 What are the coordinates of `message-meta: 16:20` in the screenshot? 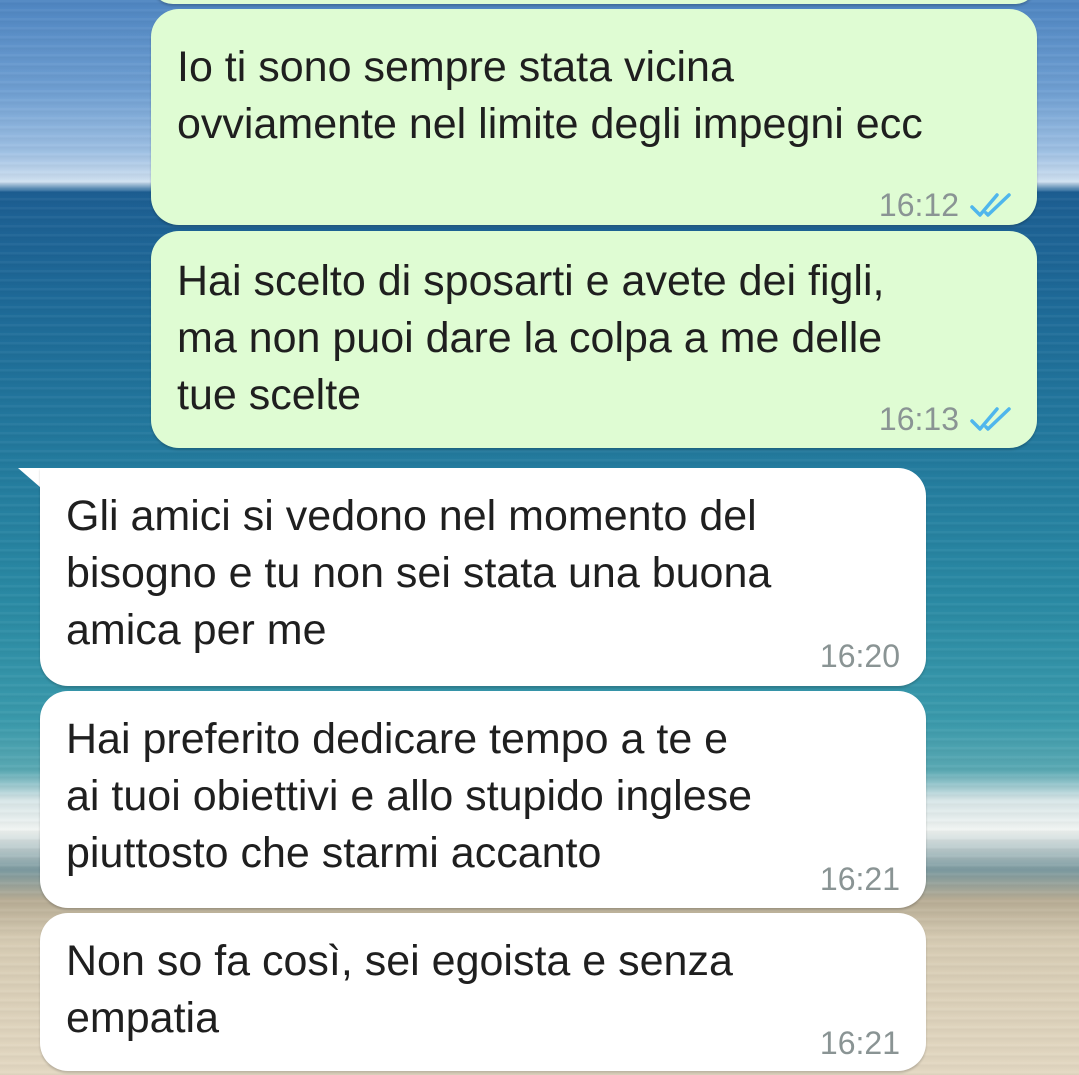 It's located at (860, 656).